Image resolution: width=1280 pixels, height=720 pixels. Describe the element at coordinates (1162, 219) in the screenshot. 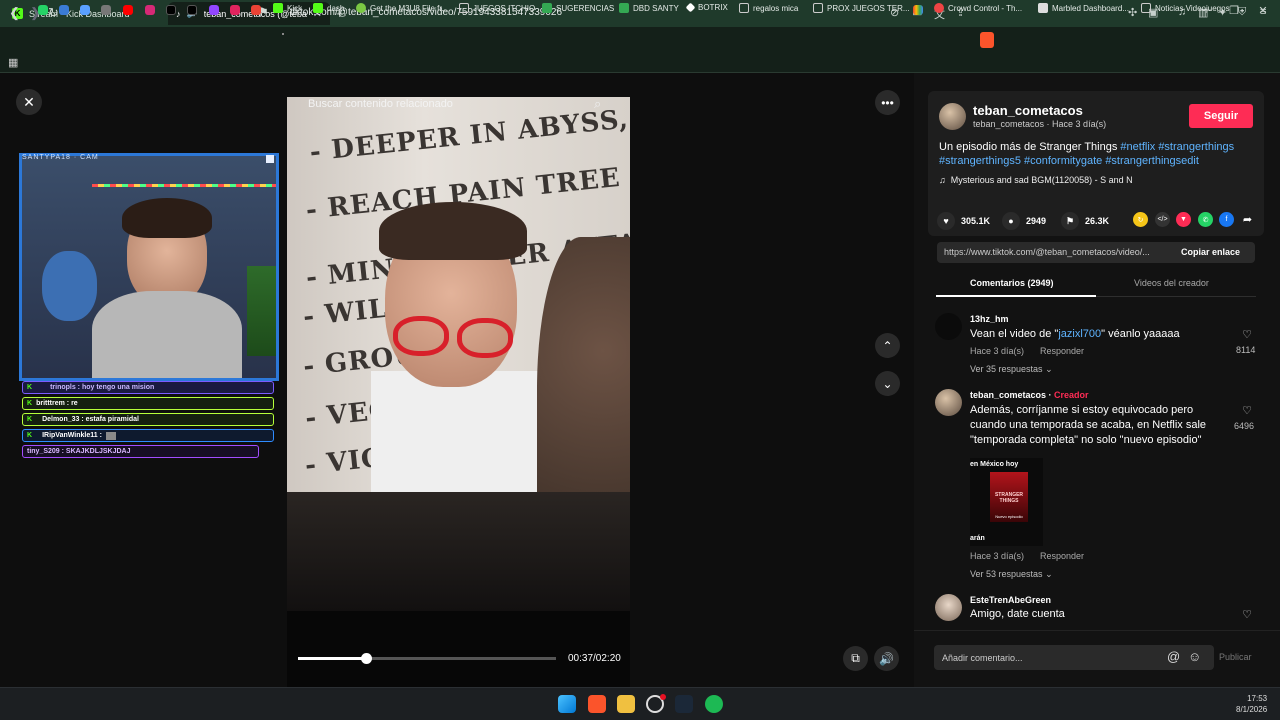

I see `embed-icon: </>` at that location.